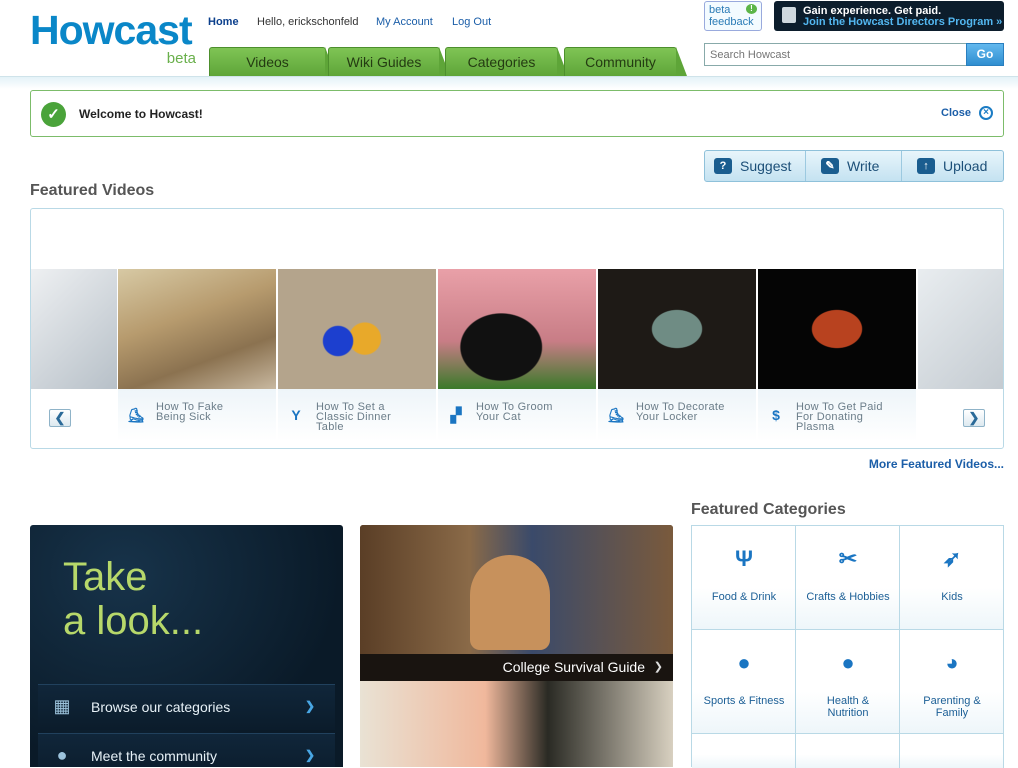  I want to click on meet-community-label: Meet the community, so click(154, 756).